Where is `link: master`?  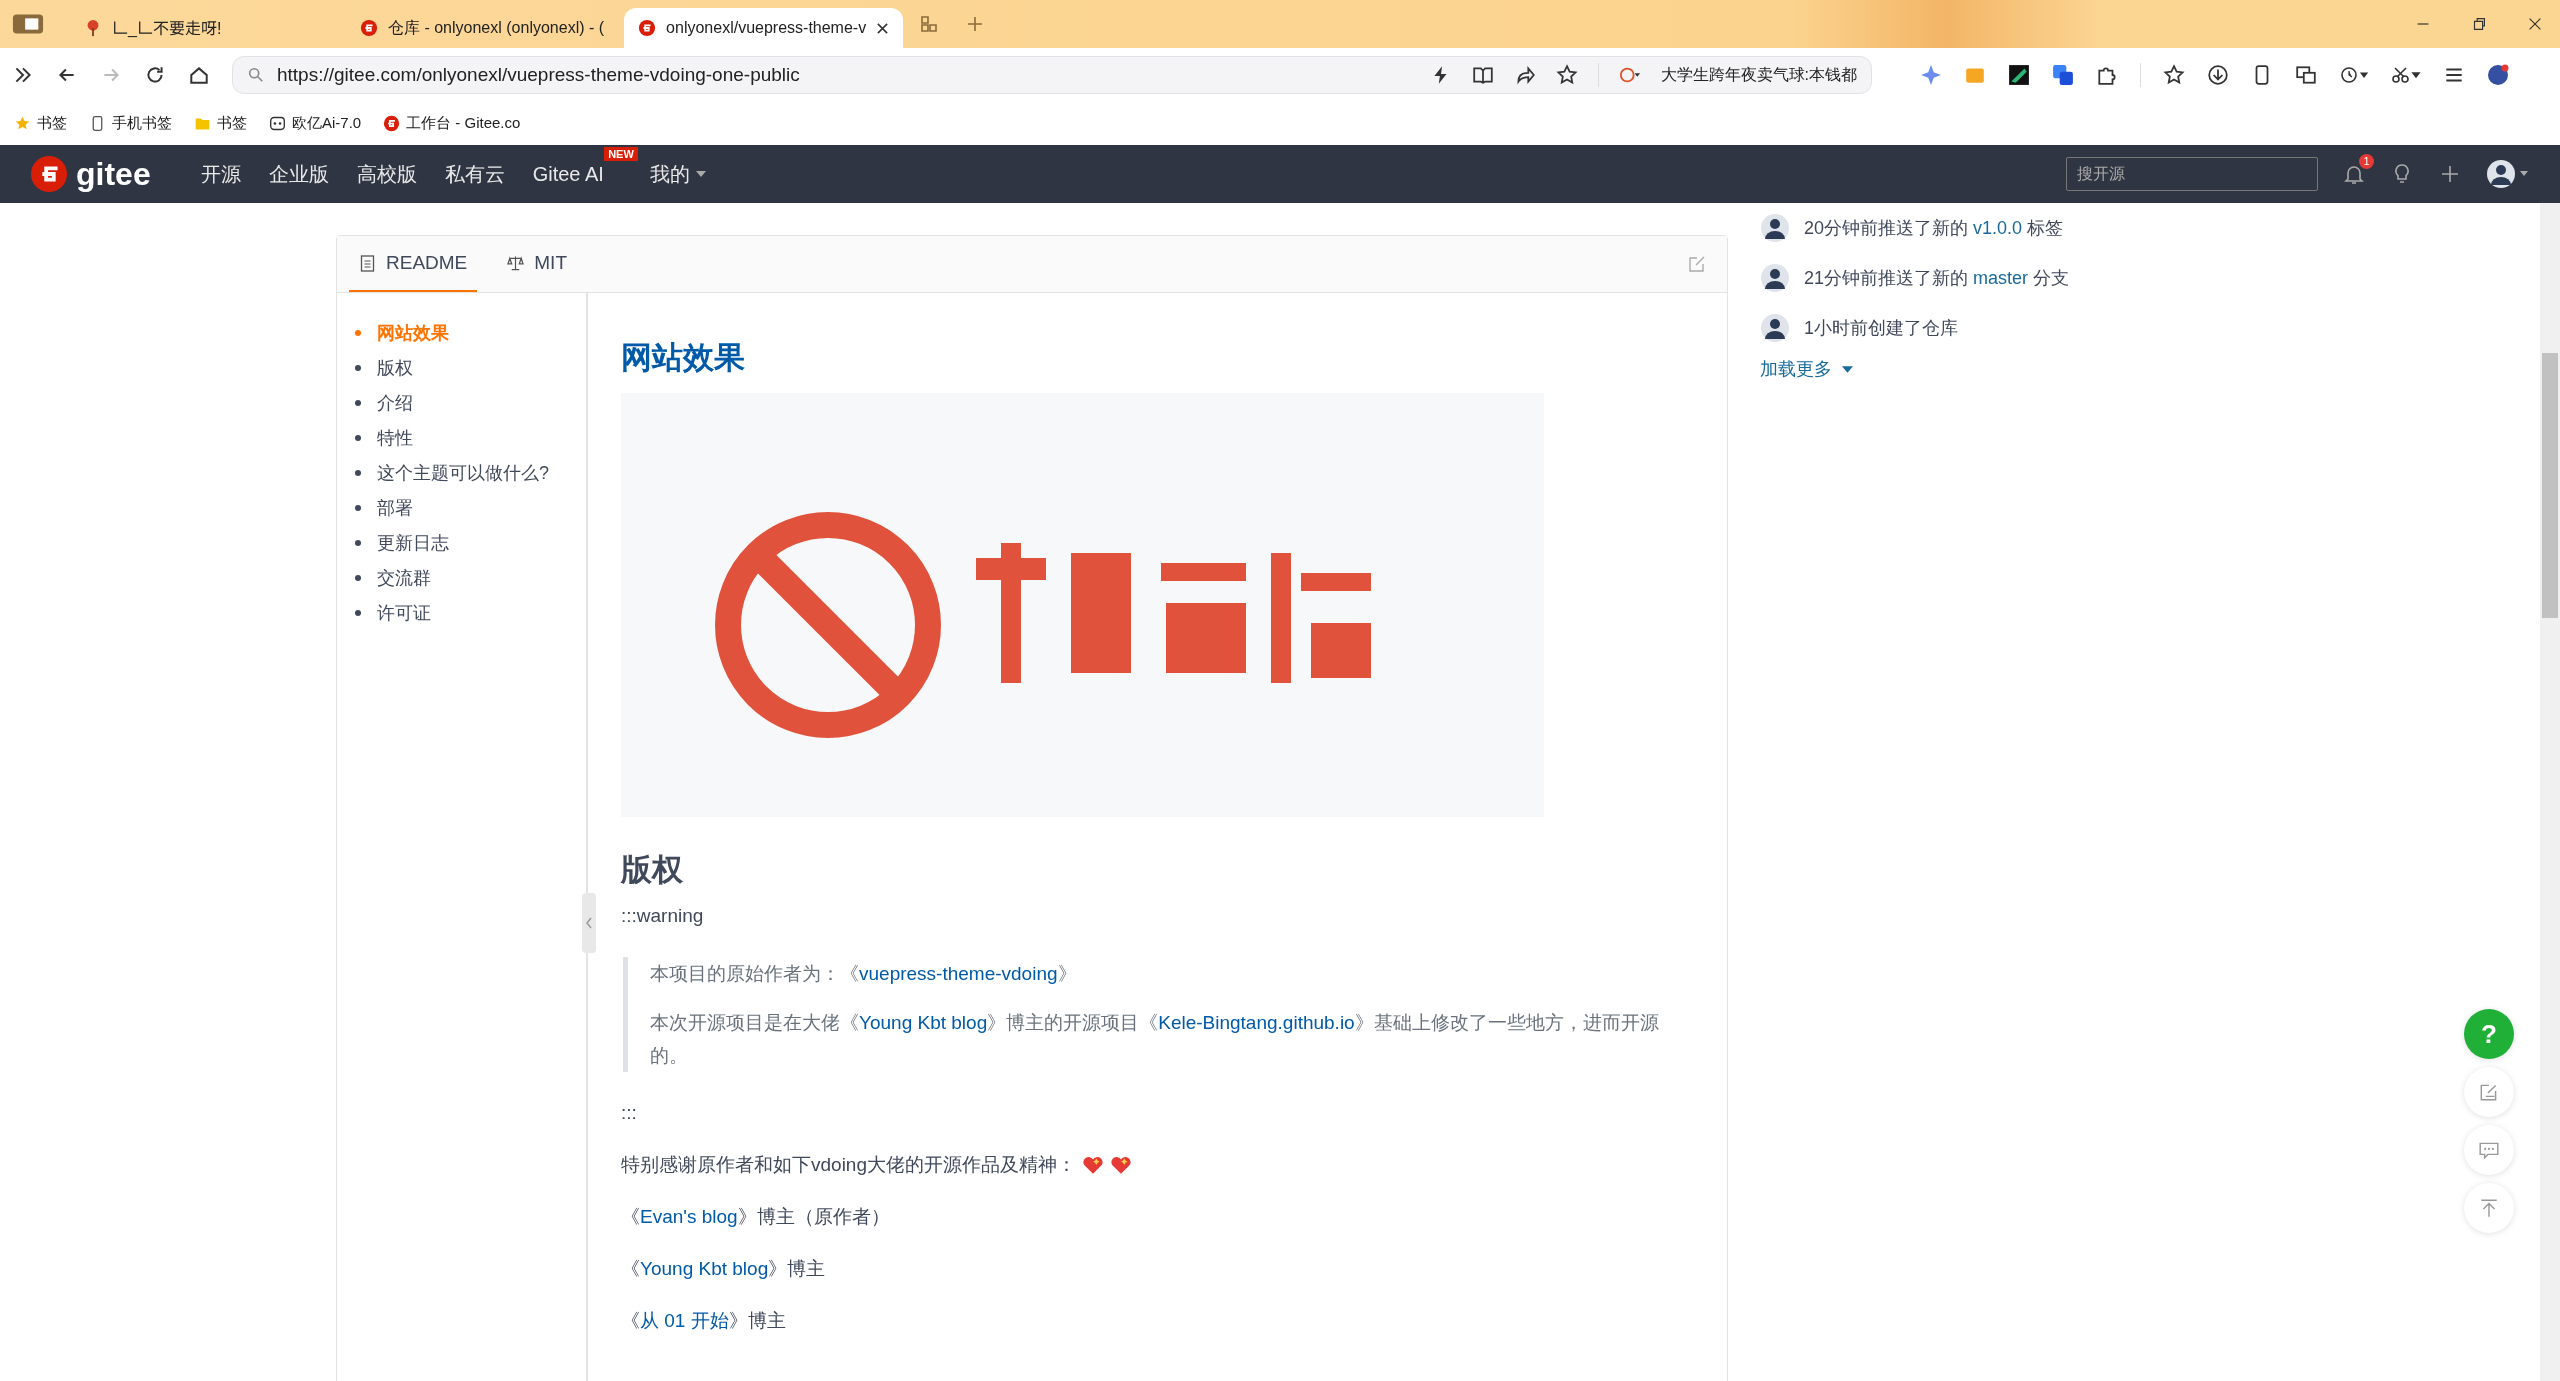
link: master is located at coordinates (2001, 278).